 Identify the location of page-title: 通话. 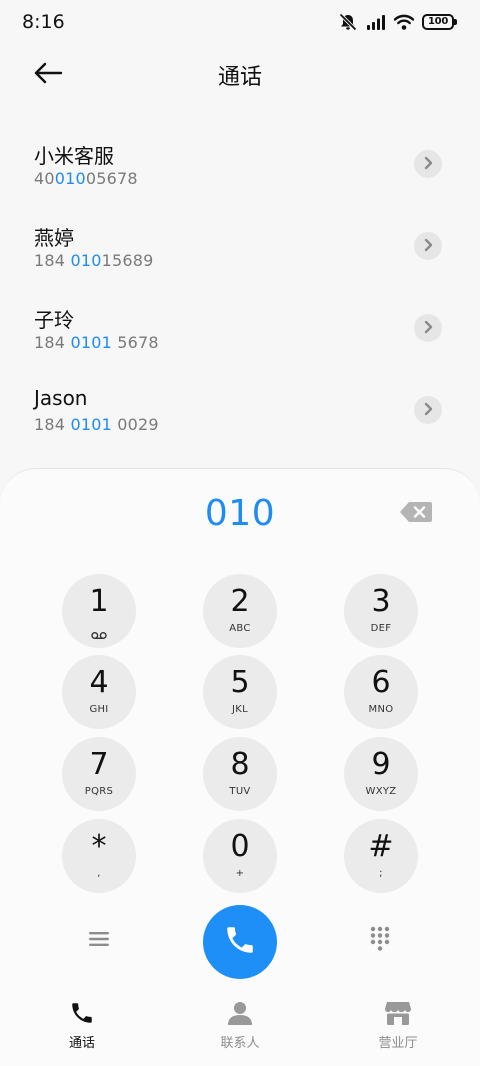
(239, 77).